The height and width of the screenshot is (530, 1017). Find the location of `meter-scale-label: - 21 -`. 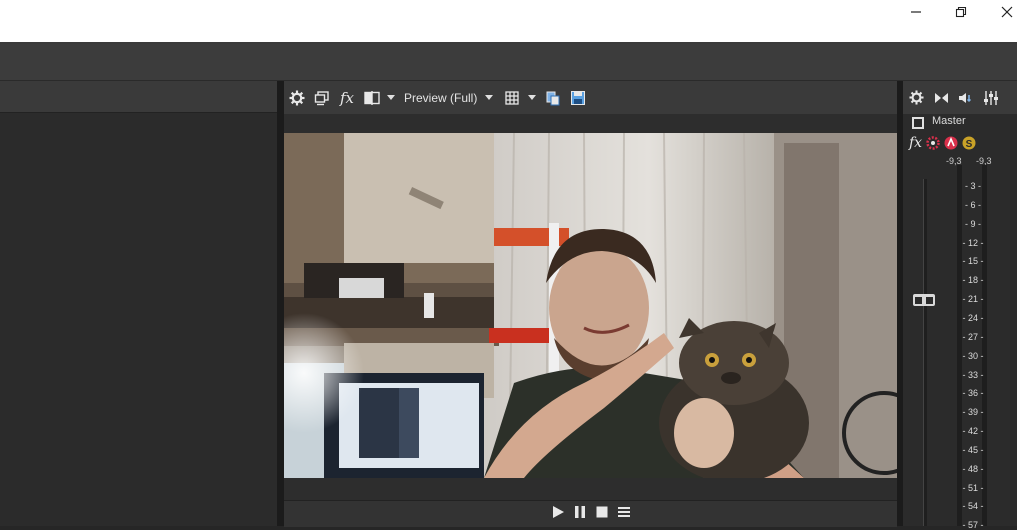

meter-scale-label: - 21 - is located at coordinates (973, 299).